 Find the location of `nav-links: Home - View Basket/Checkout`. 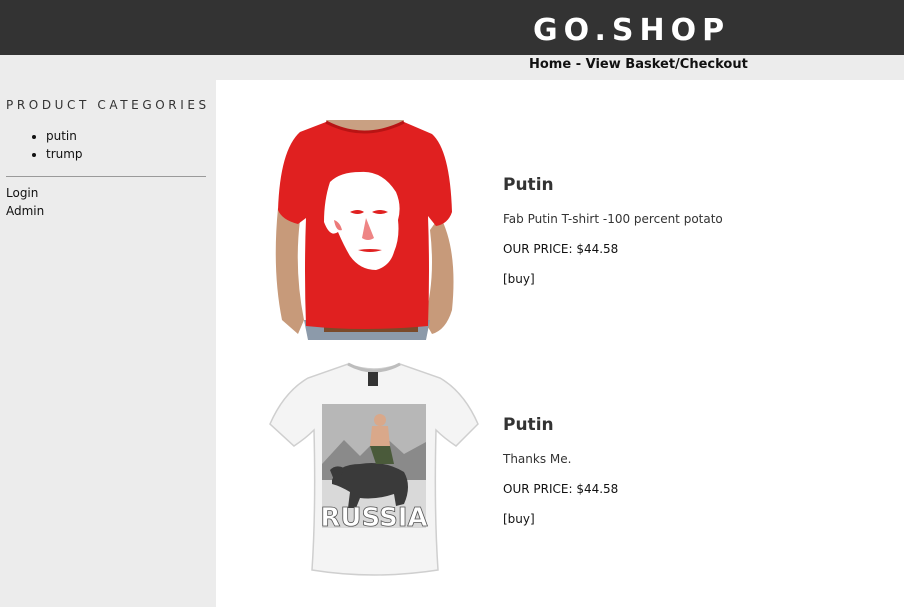

nav-links: Home - View Basket/Checkout is located at coordinates (638, 64).